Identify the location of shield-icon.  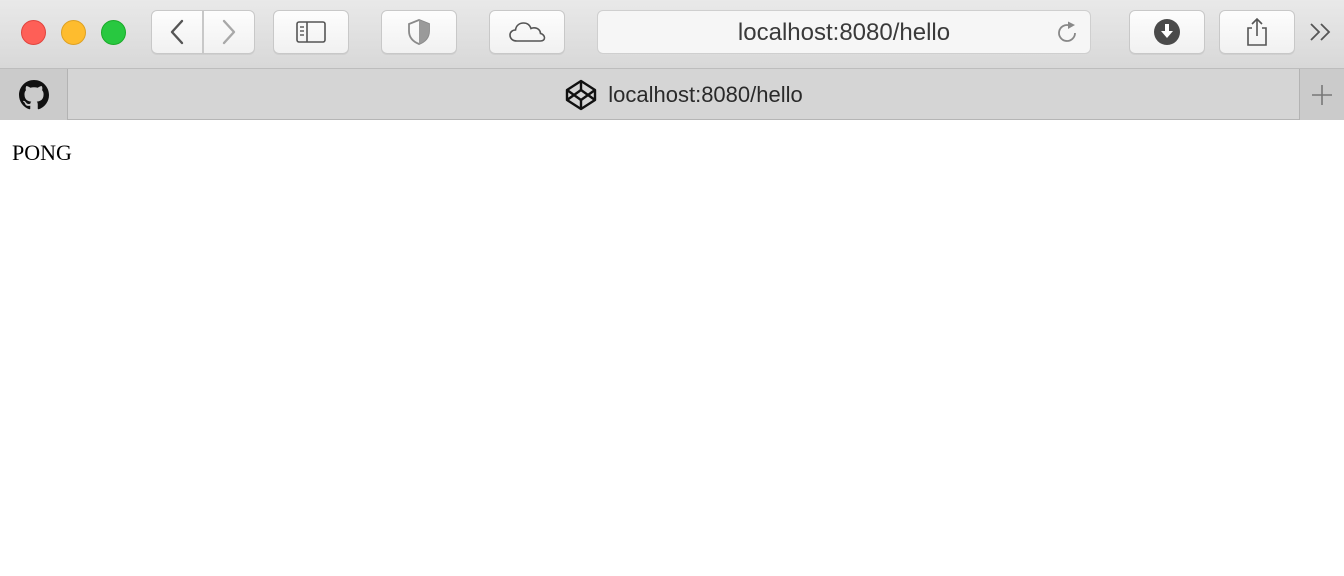
(419, 32).